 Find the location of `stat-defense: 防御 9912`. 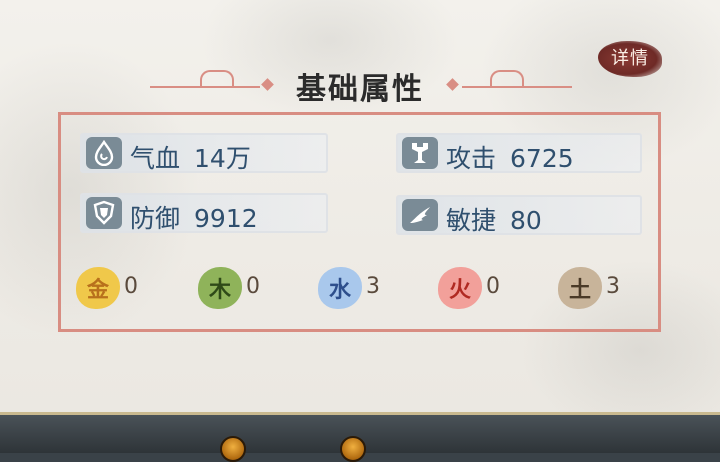

stat-defense: 防御 9912 is located at coordinates (204, 213).